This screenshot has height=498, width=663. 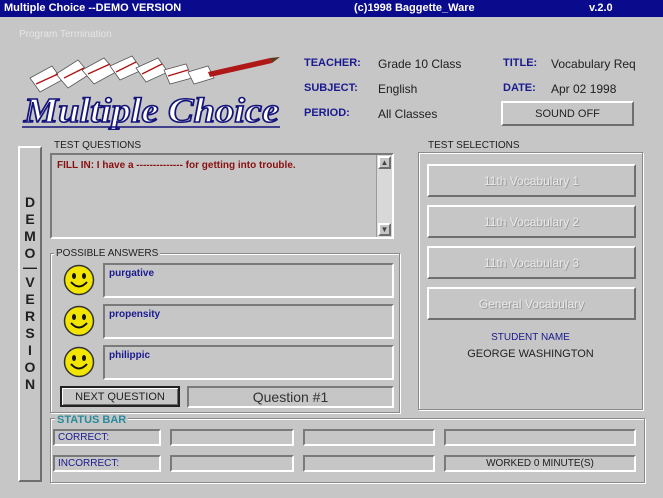 I want to click on demo-letter: M, so click(x=30, y=236).